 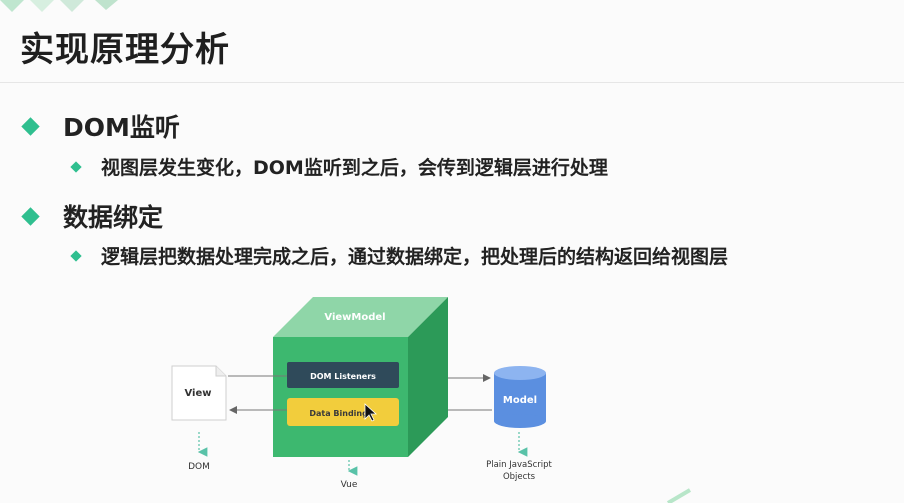 I want to click on dom-caption: DOM, so click(x=199, y=467).